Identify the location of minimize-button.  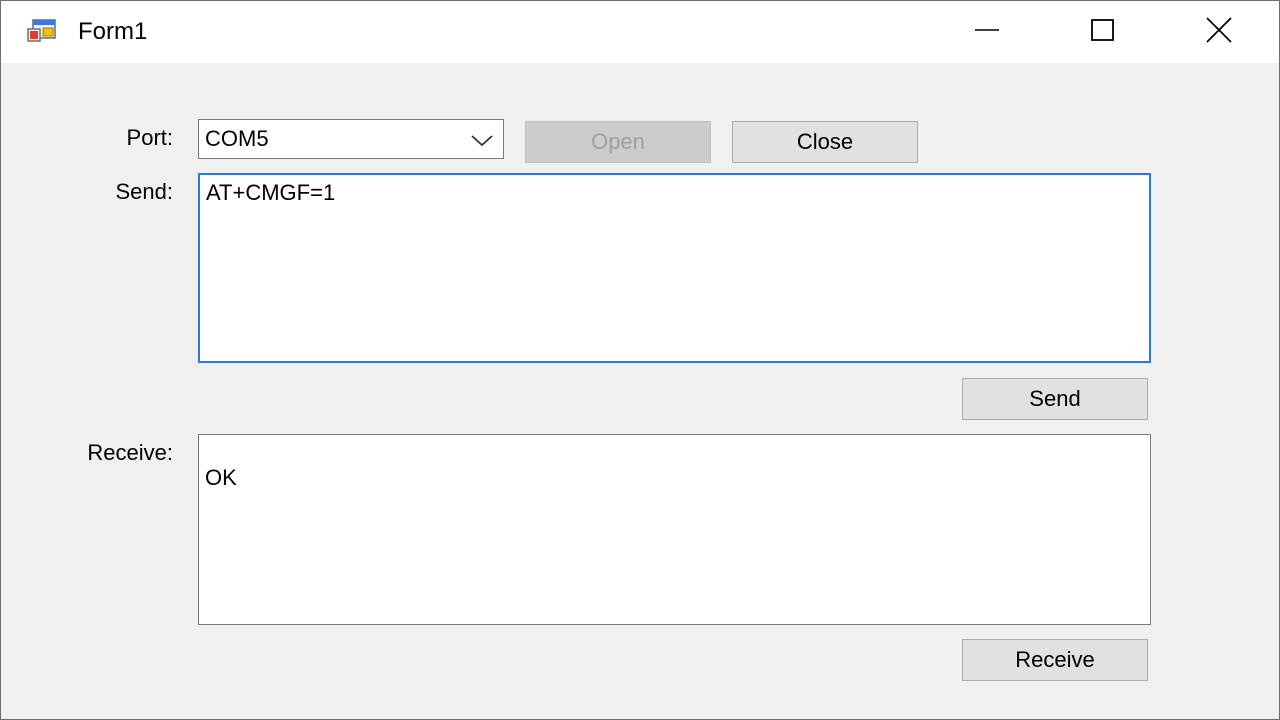
(987, 32).